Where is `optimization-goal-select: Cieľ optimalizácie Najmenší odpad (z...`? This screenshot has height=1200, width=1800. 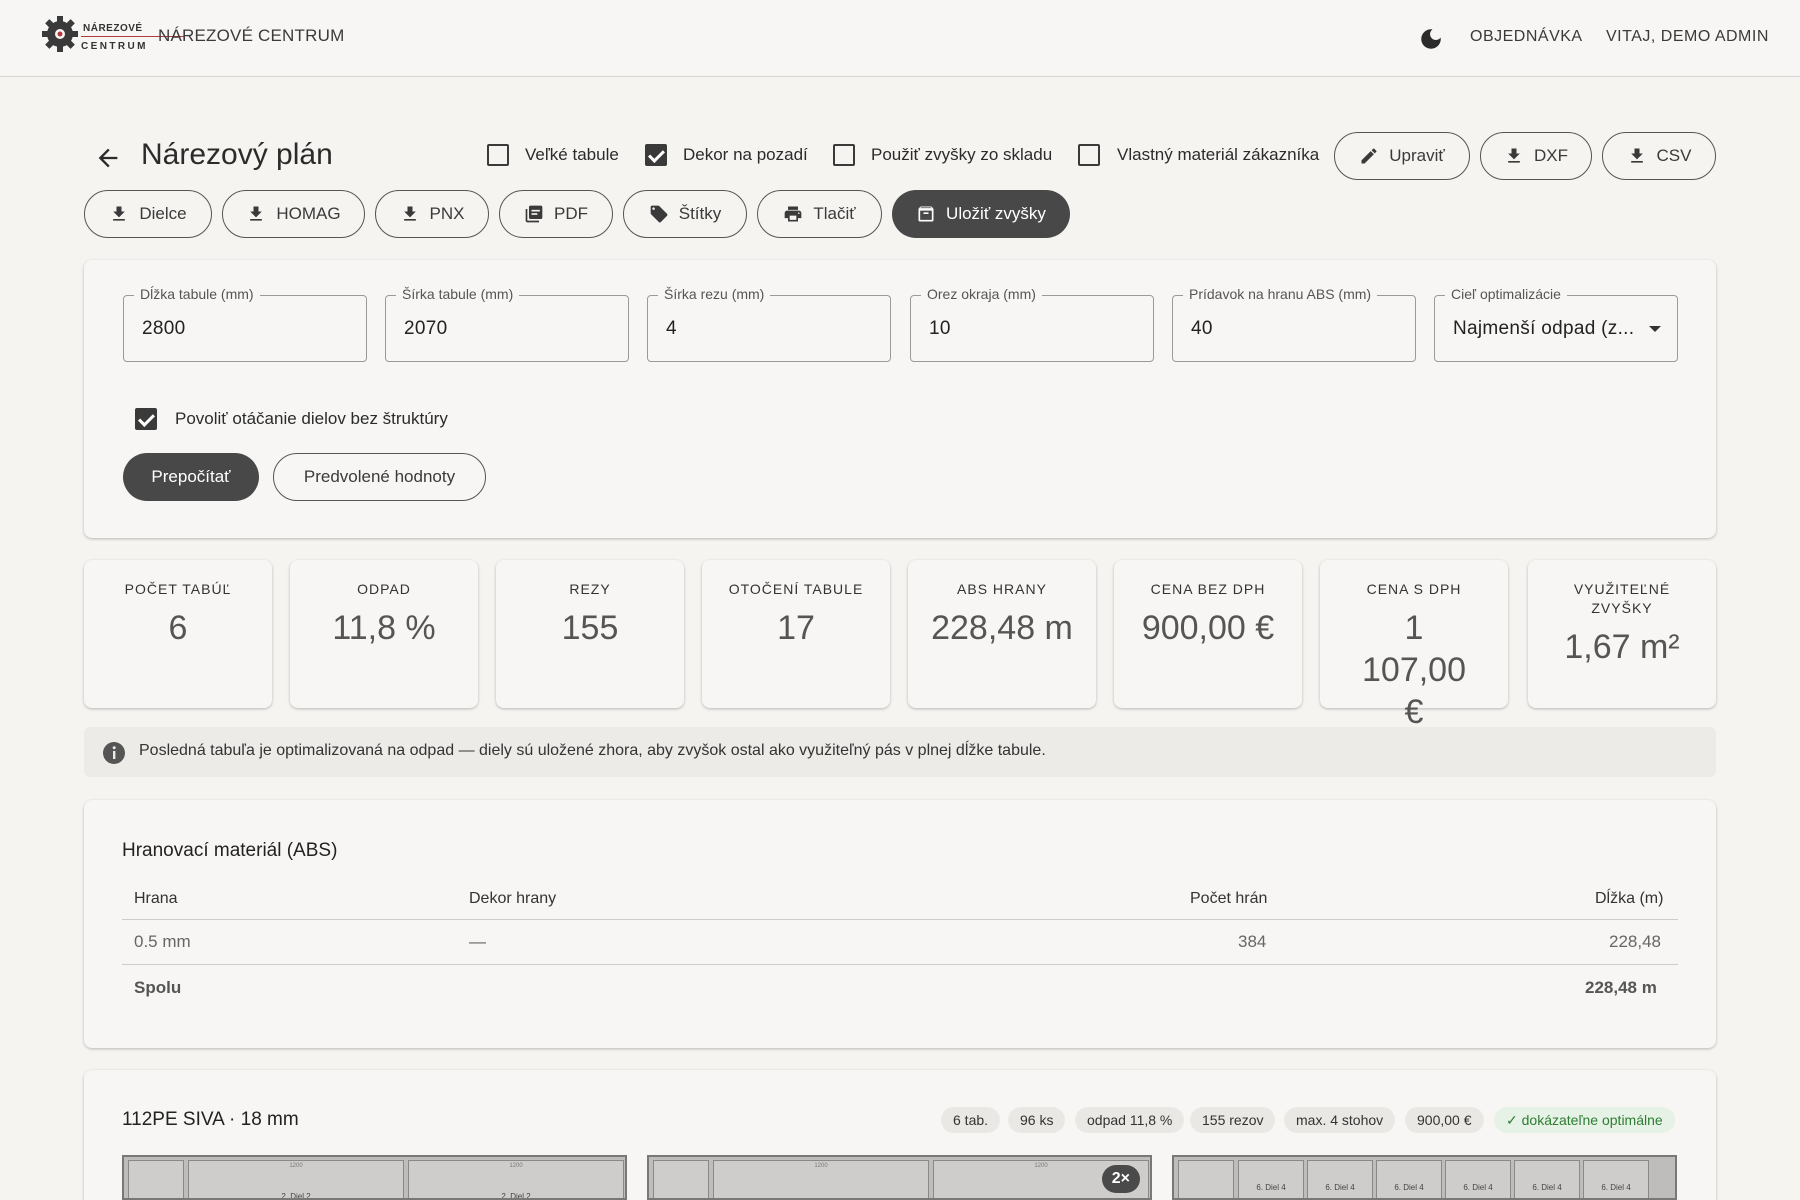 optimization-goal-select: Cieľ optimalizácie Najmenší odpad (z... is located at coordinates (1556, 324).